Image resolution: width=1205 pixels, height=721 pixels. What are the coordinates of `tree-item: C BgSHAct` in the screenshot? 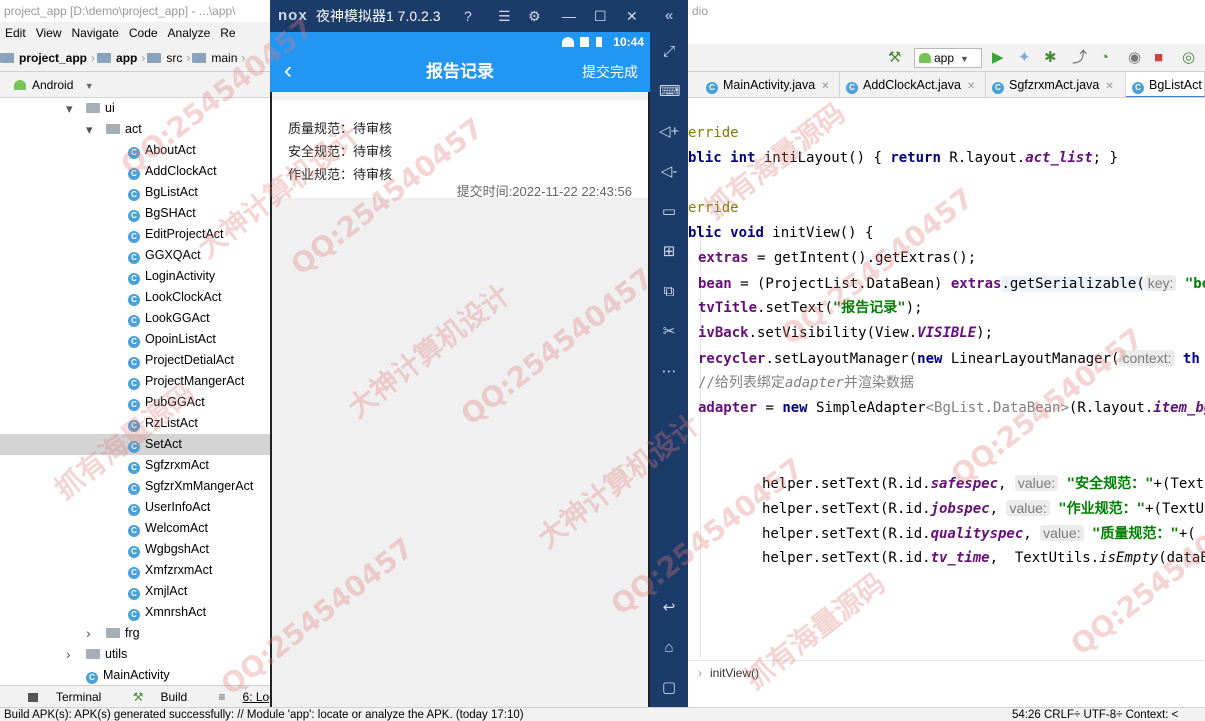 It's located at (135, 213).